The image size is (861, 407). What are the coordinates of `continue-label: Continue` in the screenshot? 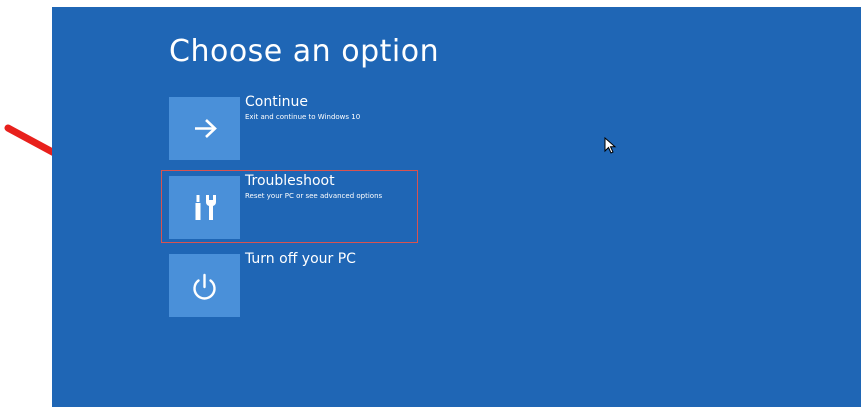 It's located at (276, 102).